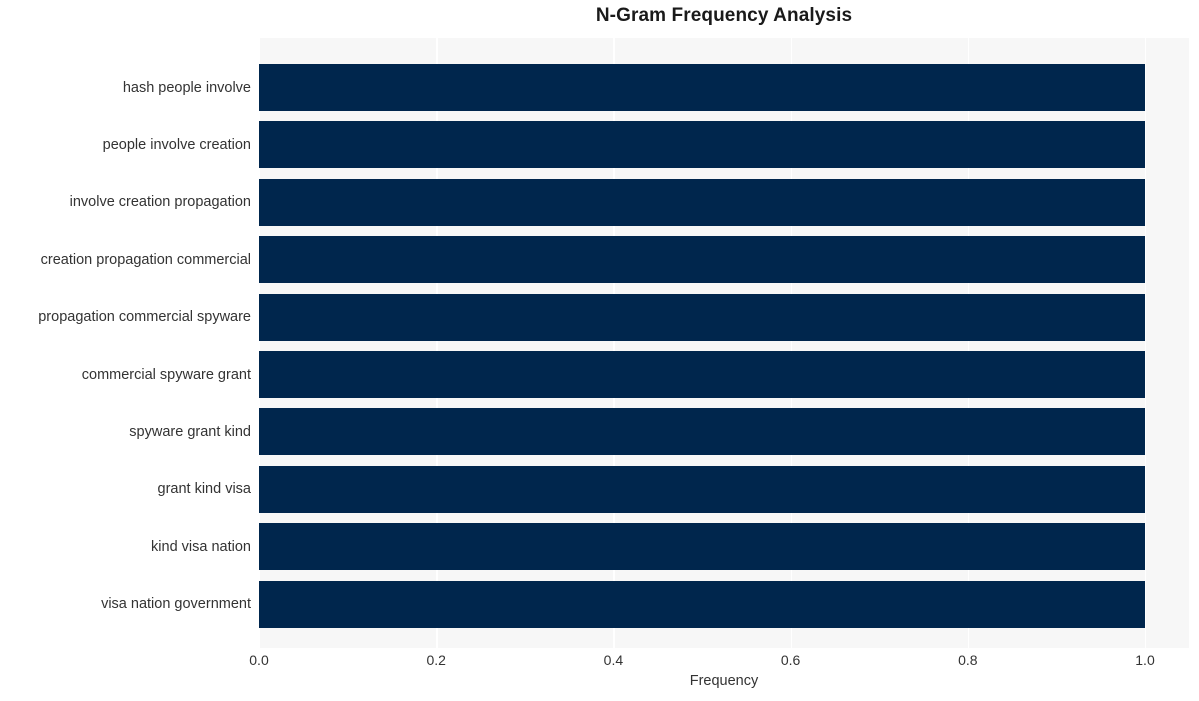 Image resolution: width=1199 pixels, height=701 pixels. I want to click on y-tick-label: hash people involve, so click(186, 87).